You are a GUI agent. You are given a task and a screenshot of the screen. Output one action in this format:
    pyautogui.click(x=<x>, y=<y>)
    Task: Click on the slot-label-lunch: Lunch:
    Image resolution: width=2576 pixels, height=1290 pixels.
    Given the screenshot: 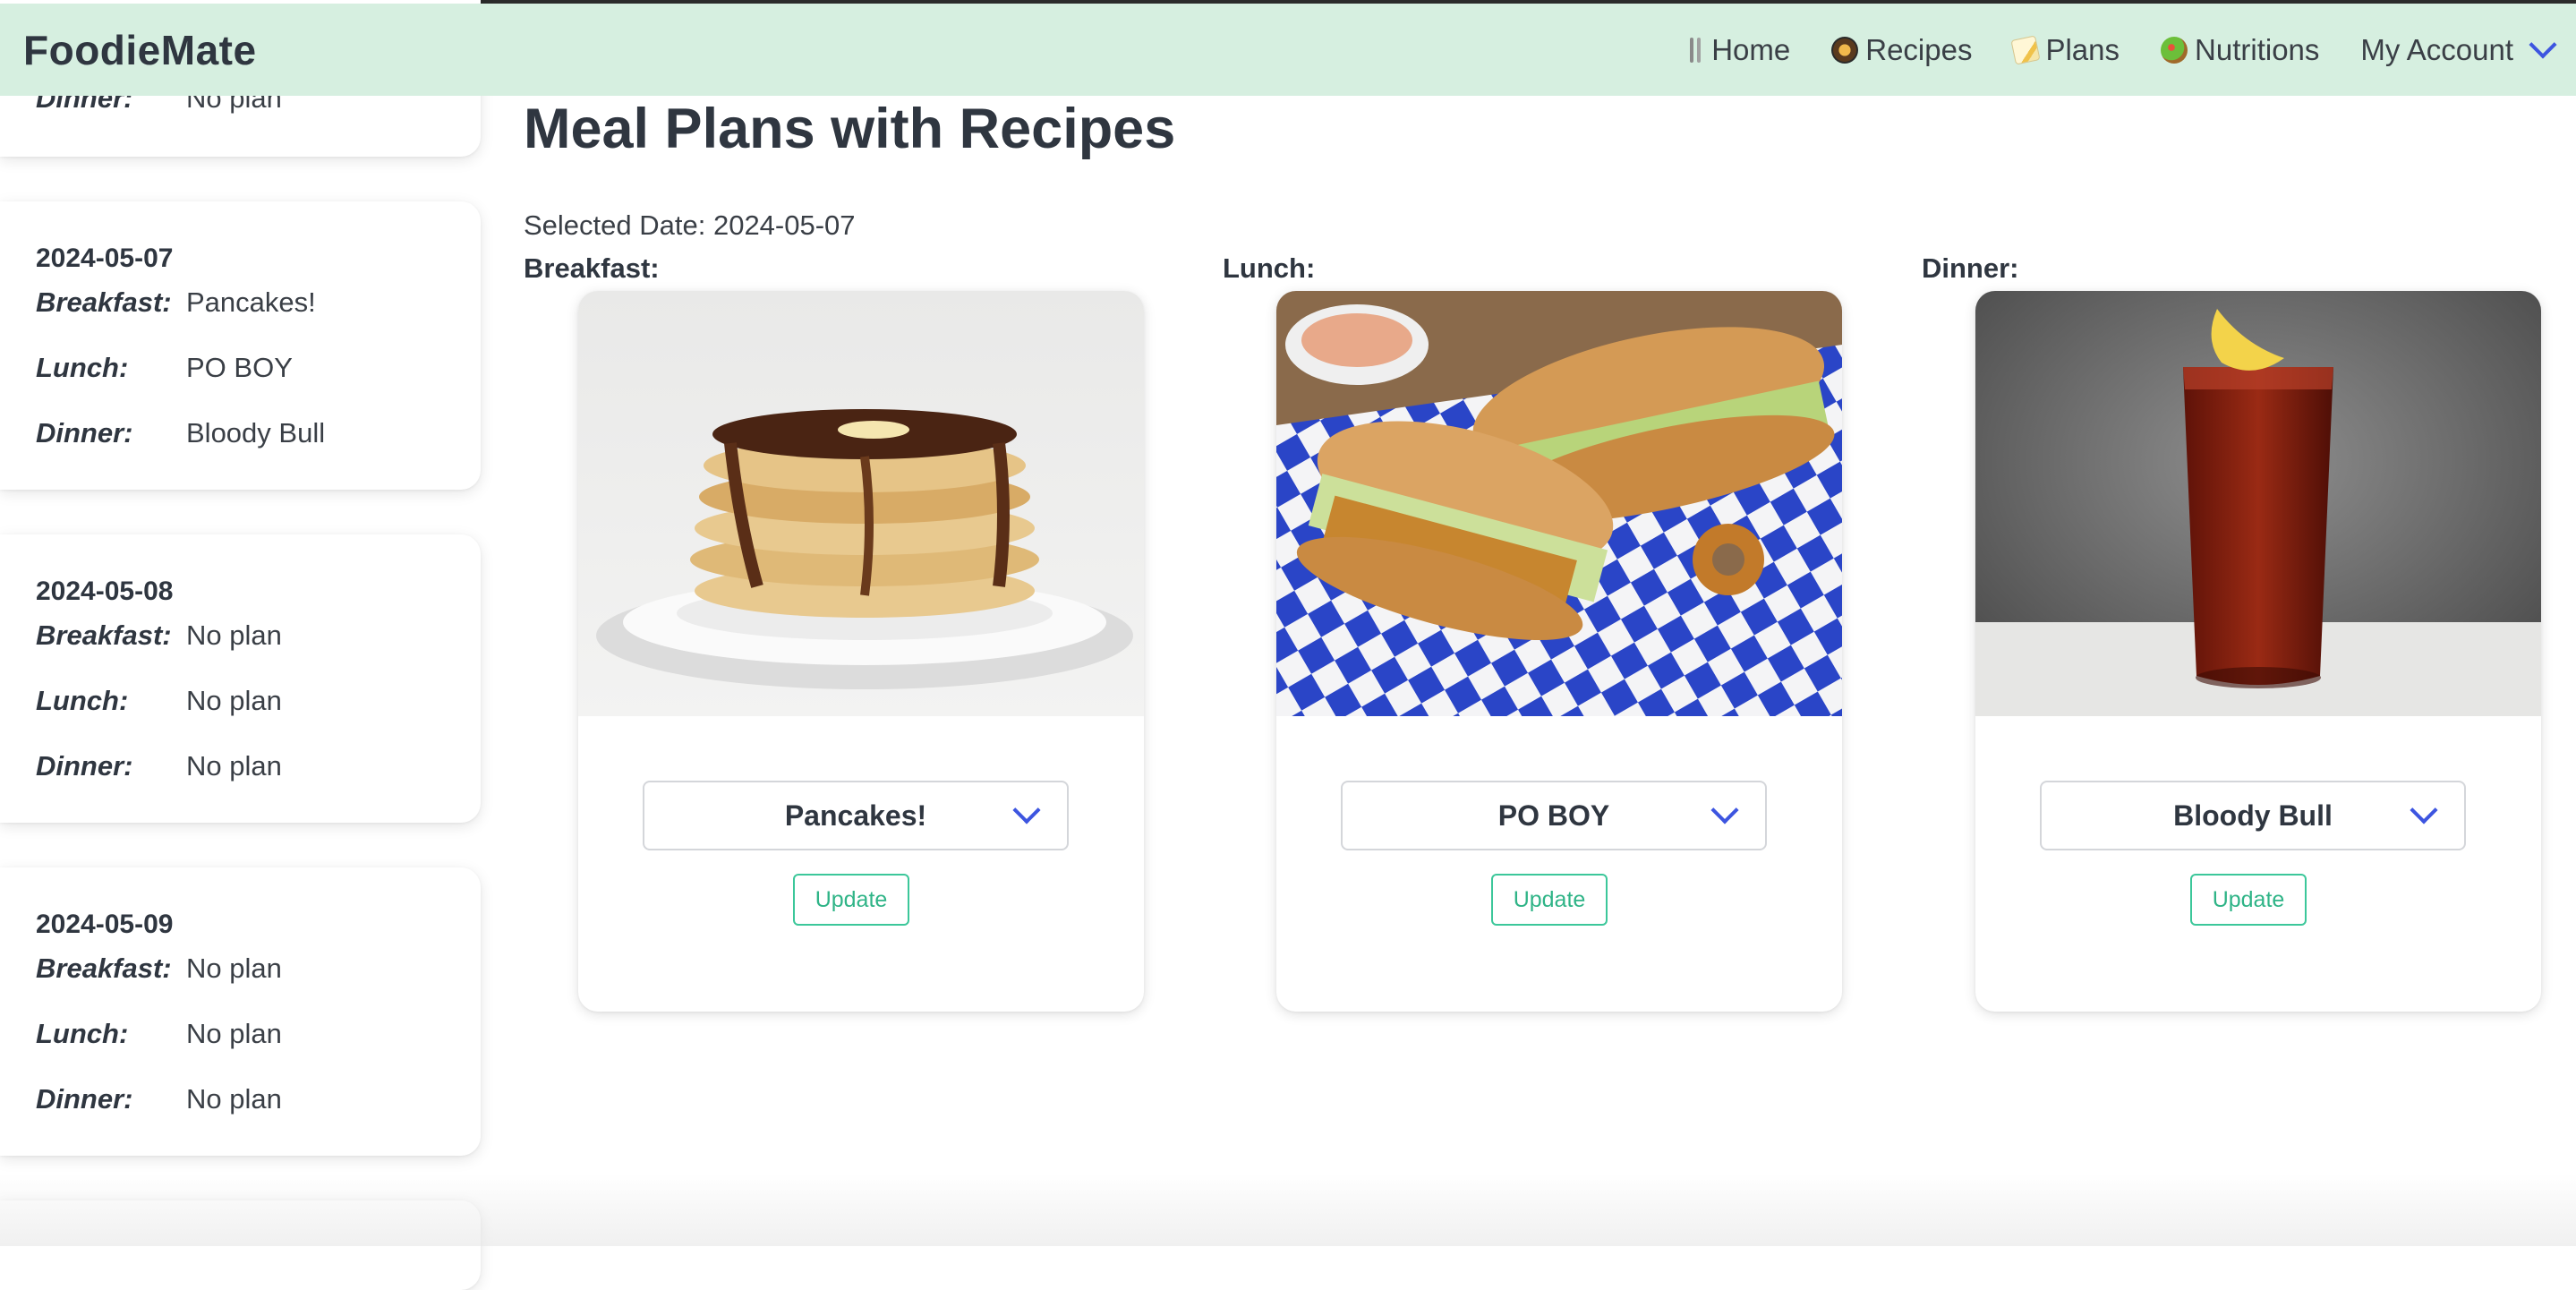 What is the action you would take?
    pyautogui.click(x=1269, y=268)
    